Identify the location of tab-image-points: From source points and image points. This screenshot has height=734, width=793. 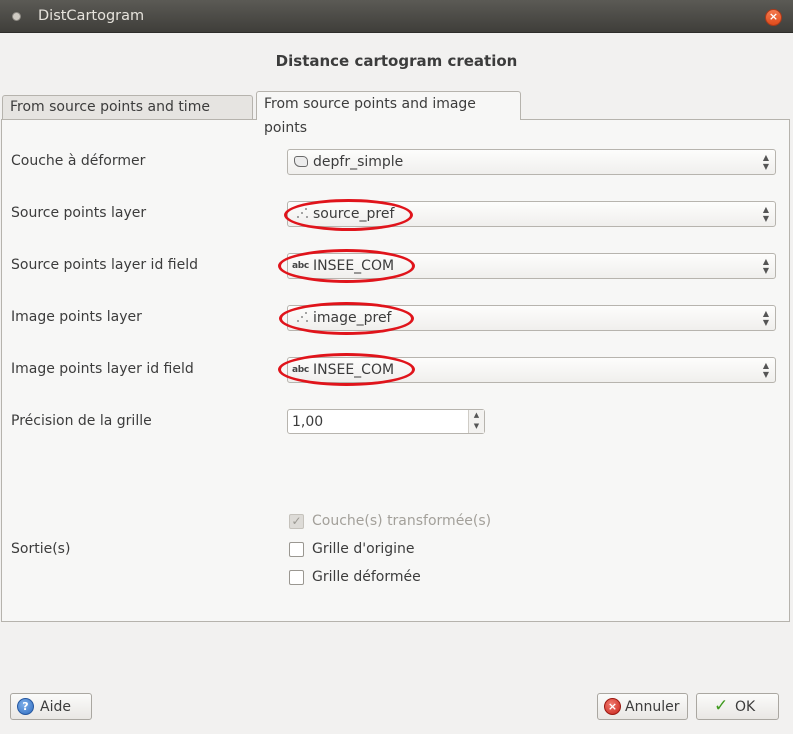
(388, 113).